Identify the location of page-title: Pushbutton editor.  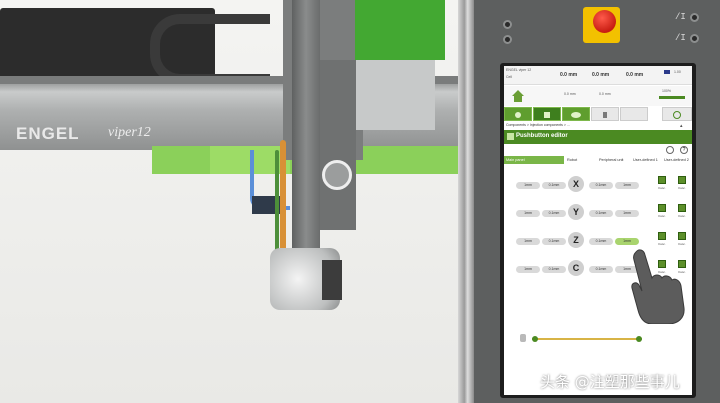
(542, 136).